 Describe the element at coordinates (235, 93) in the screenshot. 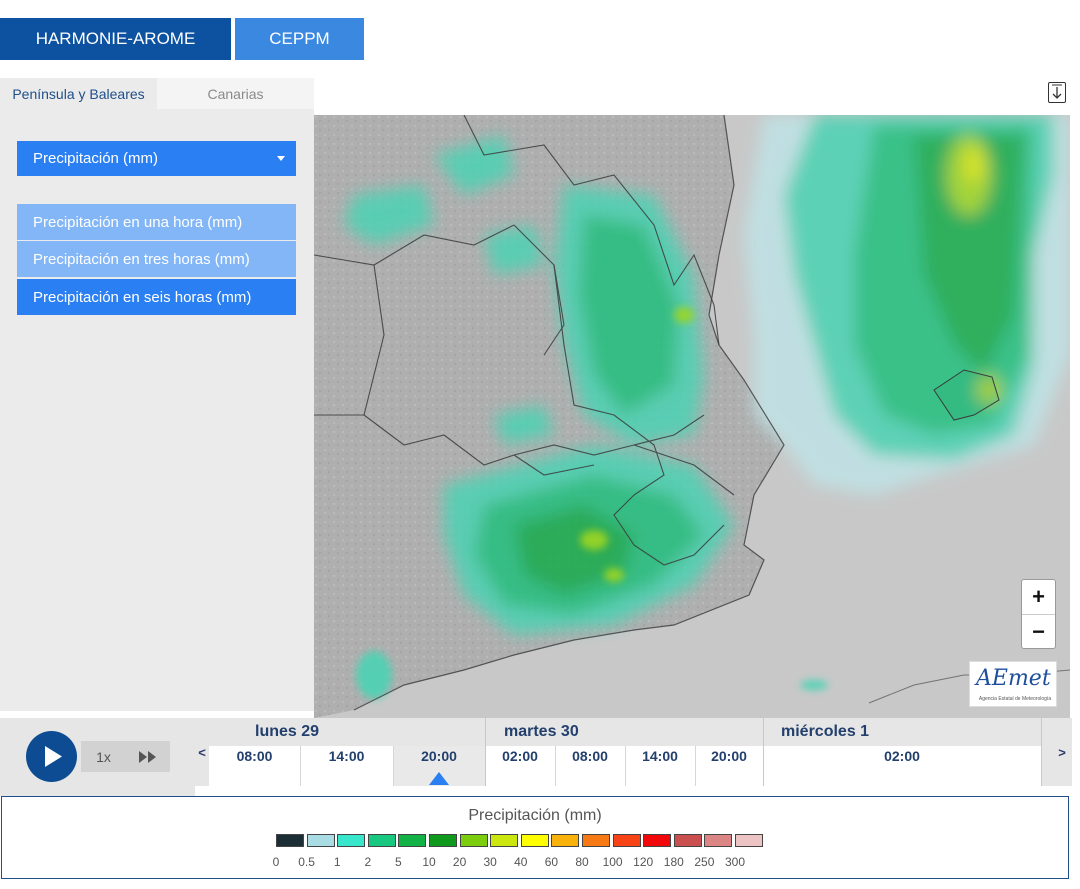

I see `tab-canarias: Canarias` at that location.